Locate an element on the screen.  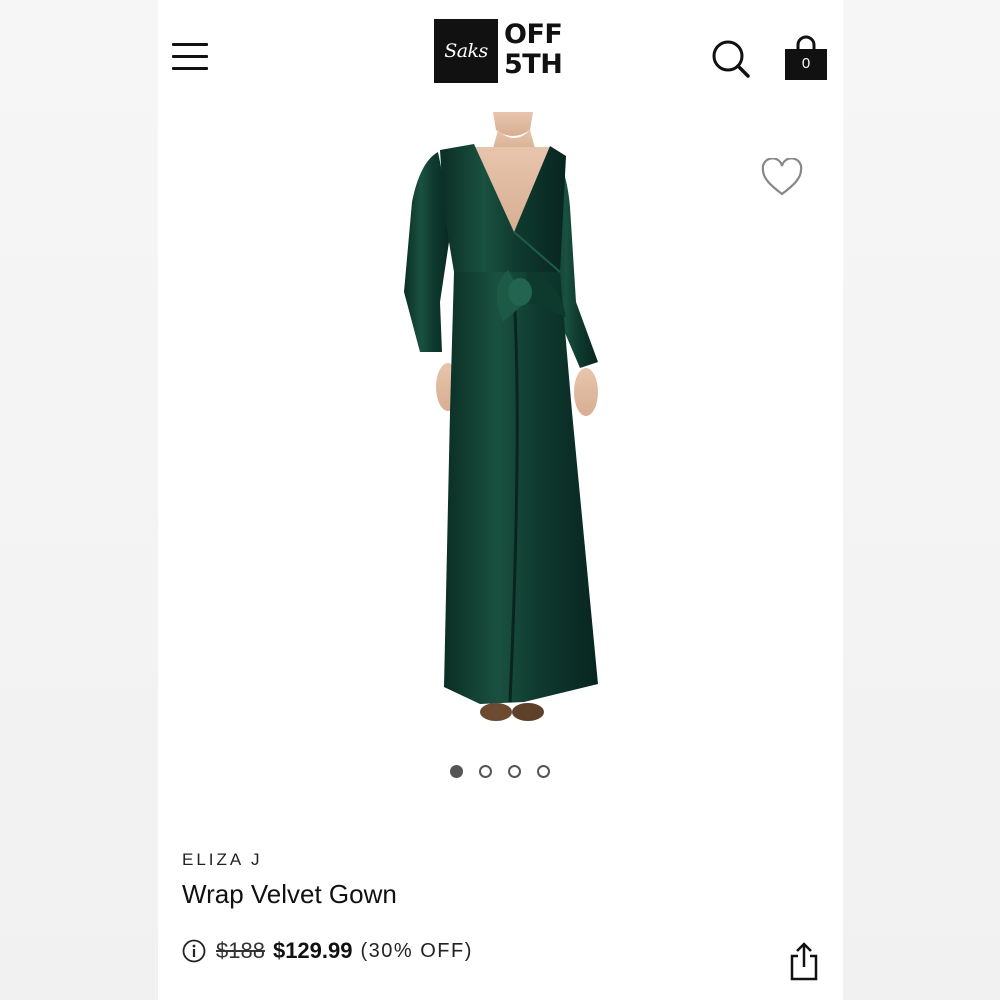
discount-label: (30% OFF) is located at coordinates (416, 950).